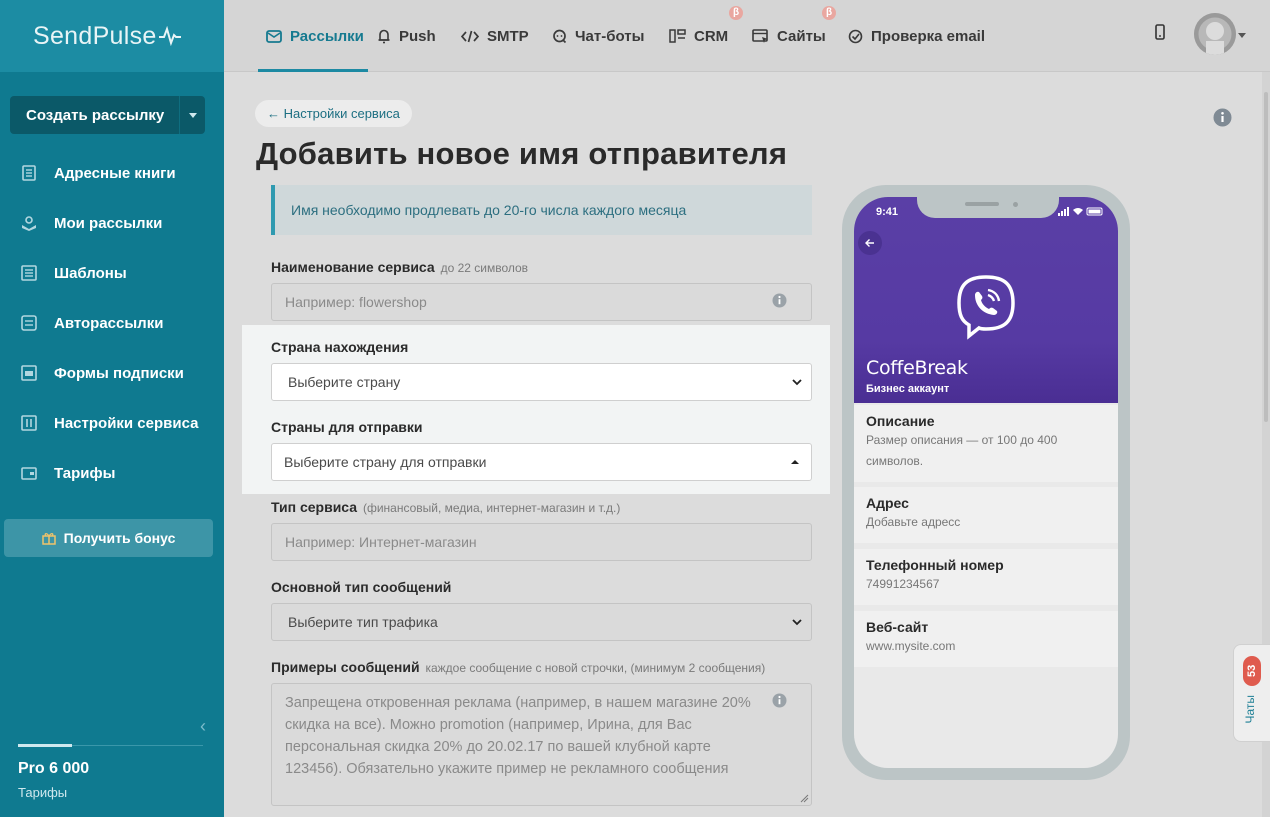 The width and height of the screenshot is (1270, 817). What do you see at coordinates (677, 36) in the screenshot?
I see `crm-icon` at bounding box center [677, 36].